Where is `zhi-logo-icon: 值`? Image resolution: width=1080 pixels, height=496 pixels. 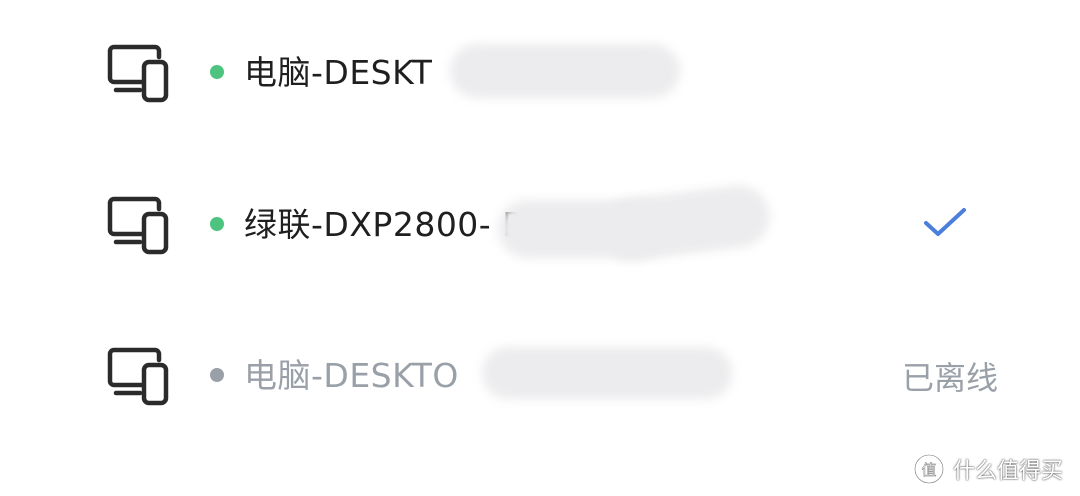 zhi-logo-icon: 值 is located at coordinates (929, 469).